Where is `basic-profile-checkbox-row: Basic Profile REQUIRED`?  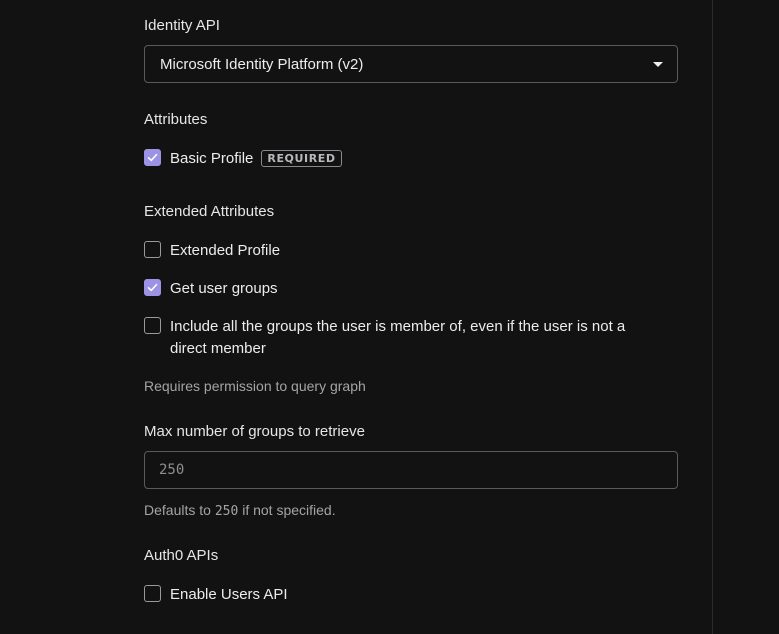
basic-profile-checkbox-row: Basic Profile REQUIRED is located at coordinates (243, 159).